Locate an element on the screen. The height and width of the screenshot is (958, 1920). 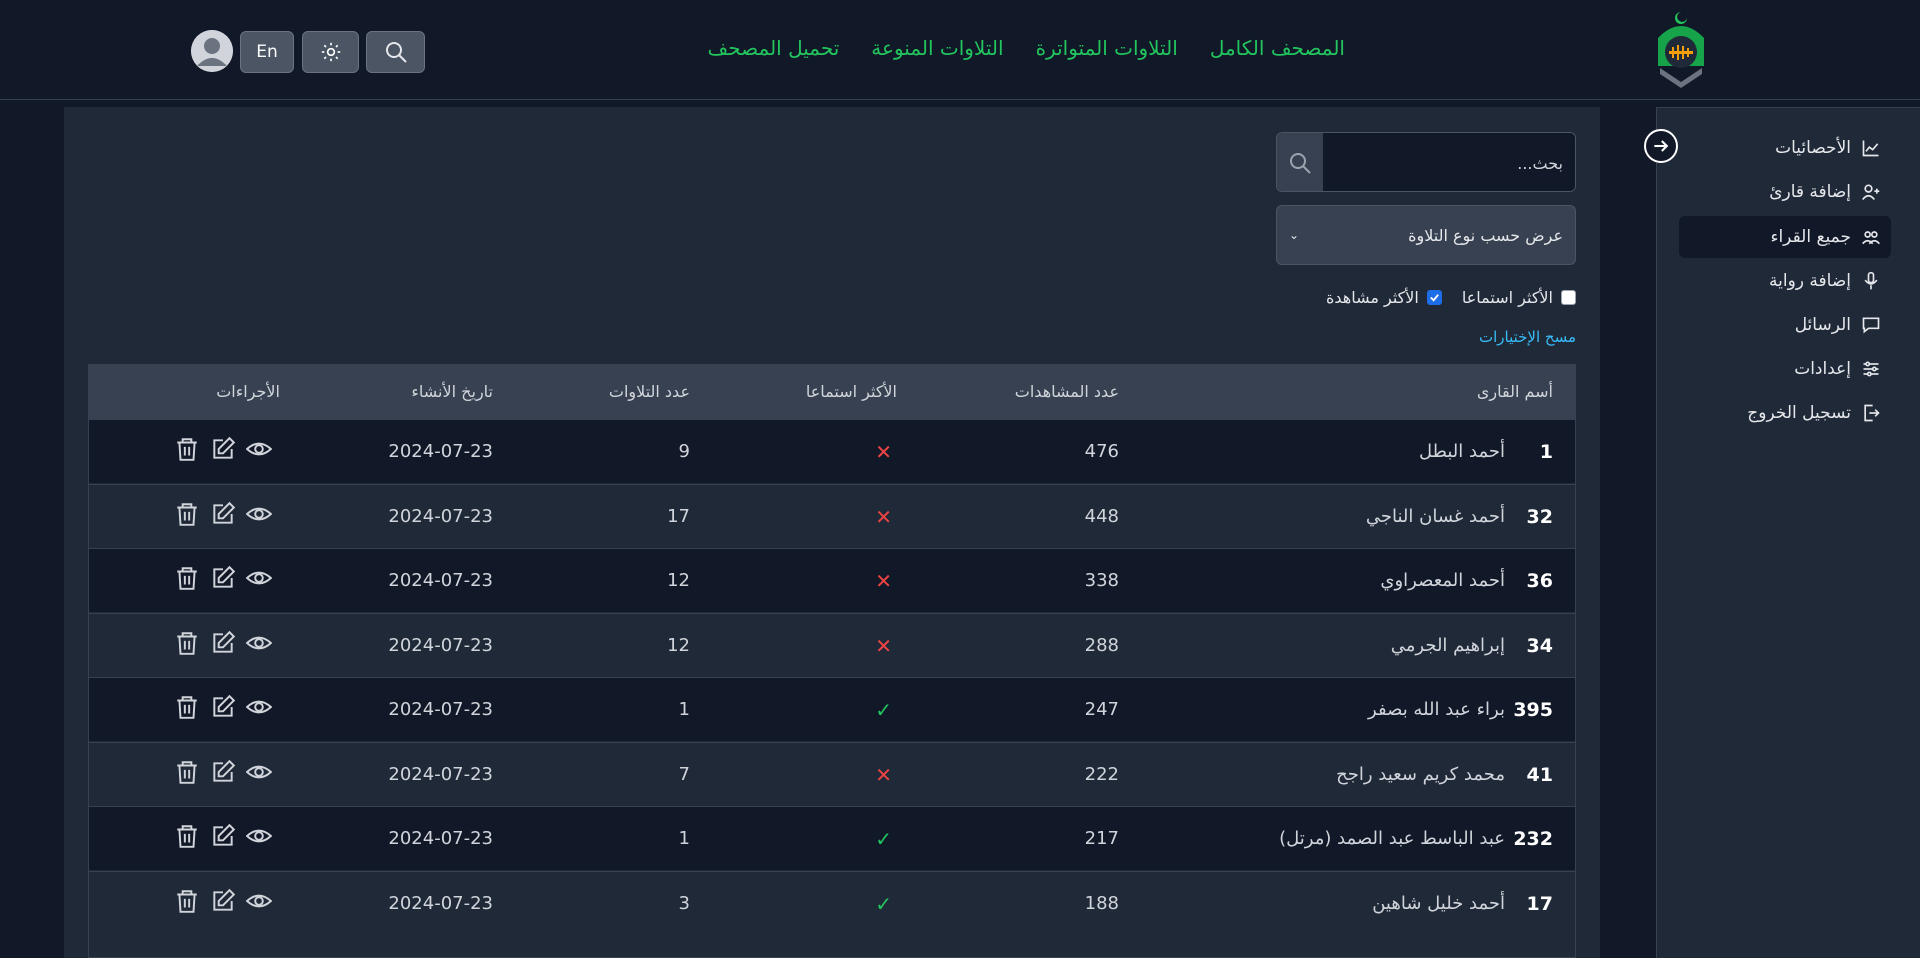
reciter-name: أحمد المعصراوي is located at coordinates (1442, 580).